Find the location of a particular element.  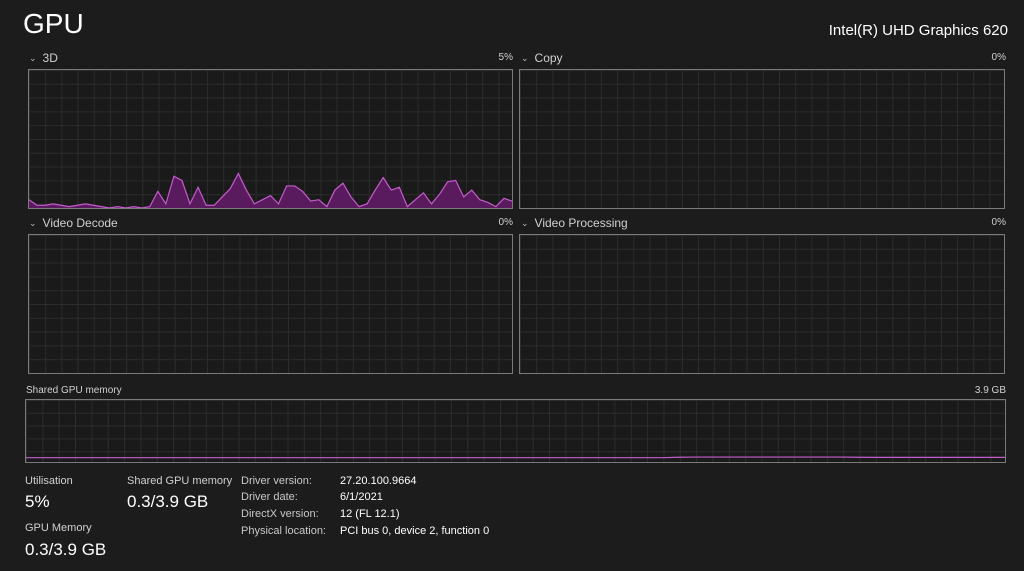

graph-video-processing-label: ⌄ Video Processing is located at coordinates (574, 223).